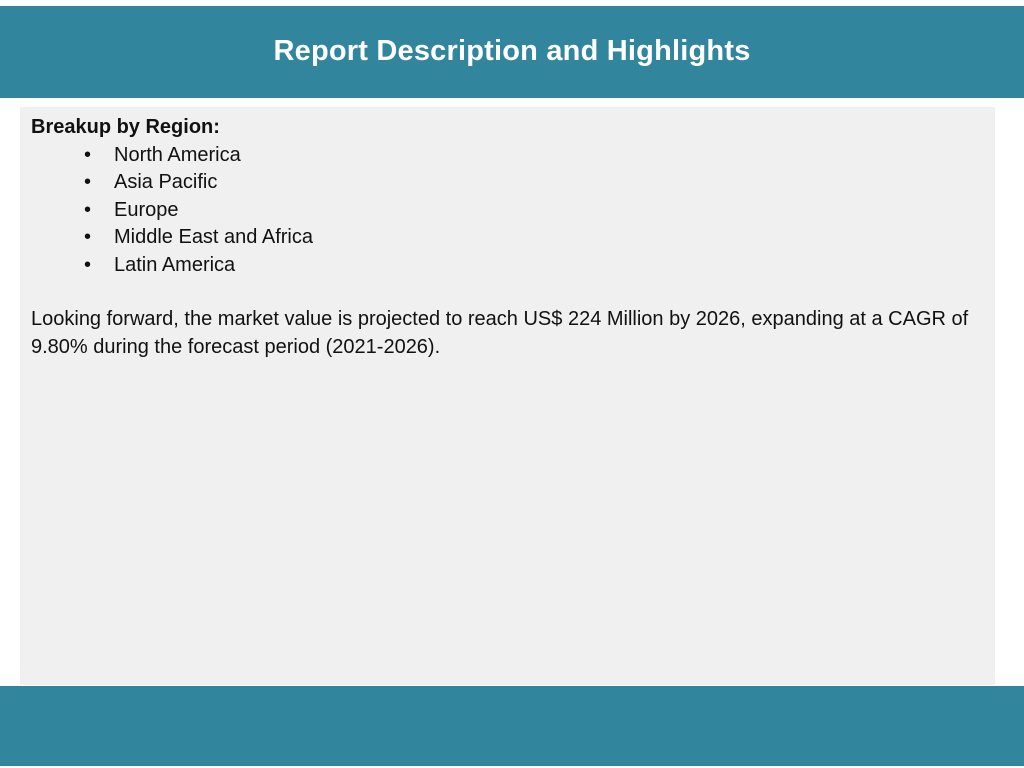 Image resolution: width=1024 pixels, height=768 pixels. Describe the element at coordinates (166, 182) in the screenshot. I see `region-label: Asia Pacific` at that location.